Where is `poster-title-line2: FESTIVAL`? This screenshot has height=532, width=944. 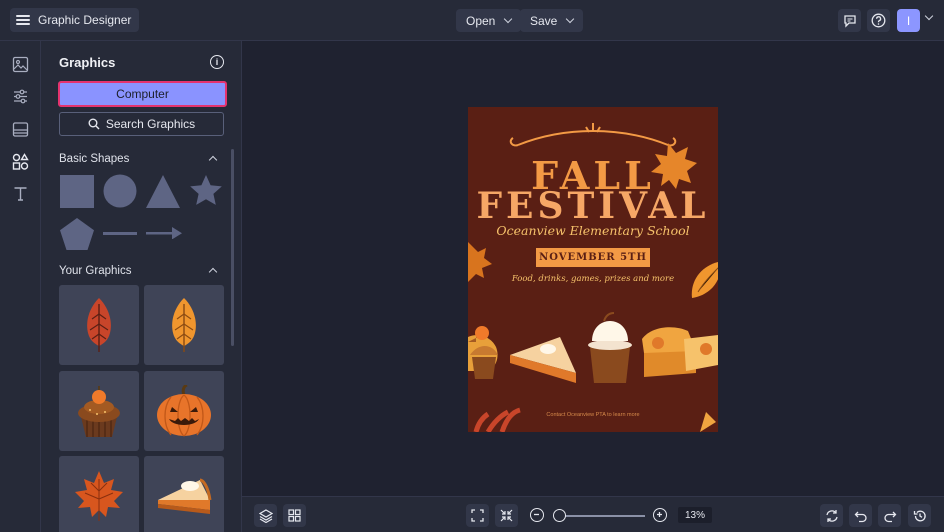 poster-title-line2: FESTIVAL is located at coordinates (593, 206).